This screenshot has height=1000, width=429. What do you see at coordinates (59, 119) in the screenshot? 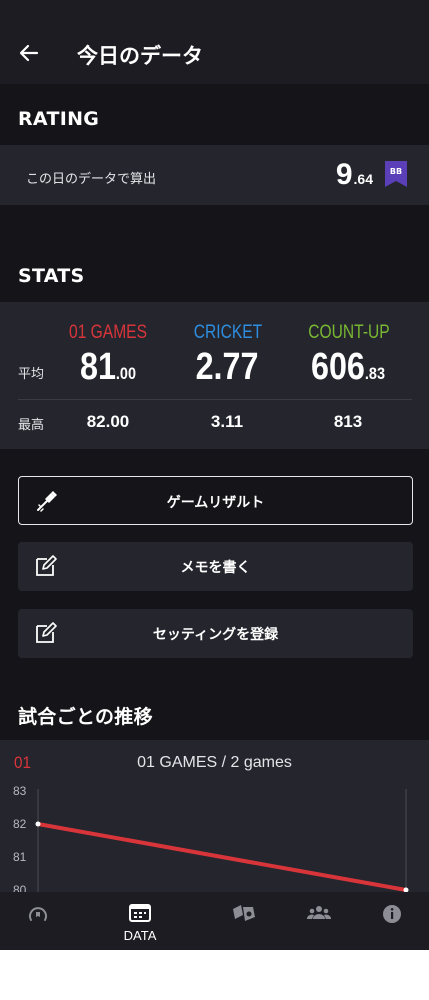
I see `rating-section-title: RATING` at bounding box center [59, 119].